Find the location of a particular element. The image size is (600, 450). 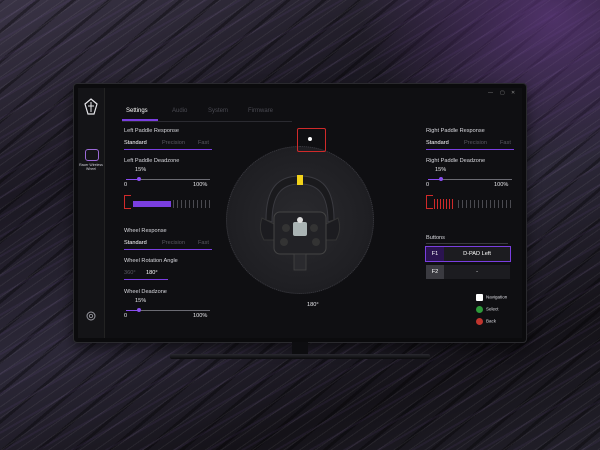

a-button-icon is located at coordinates (479, 309).